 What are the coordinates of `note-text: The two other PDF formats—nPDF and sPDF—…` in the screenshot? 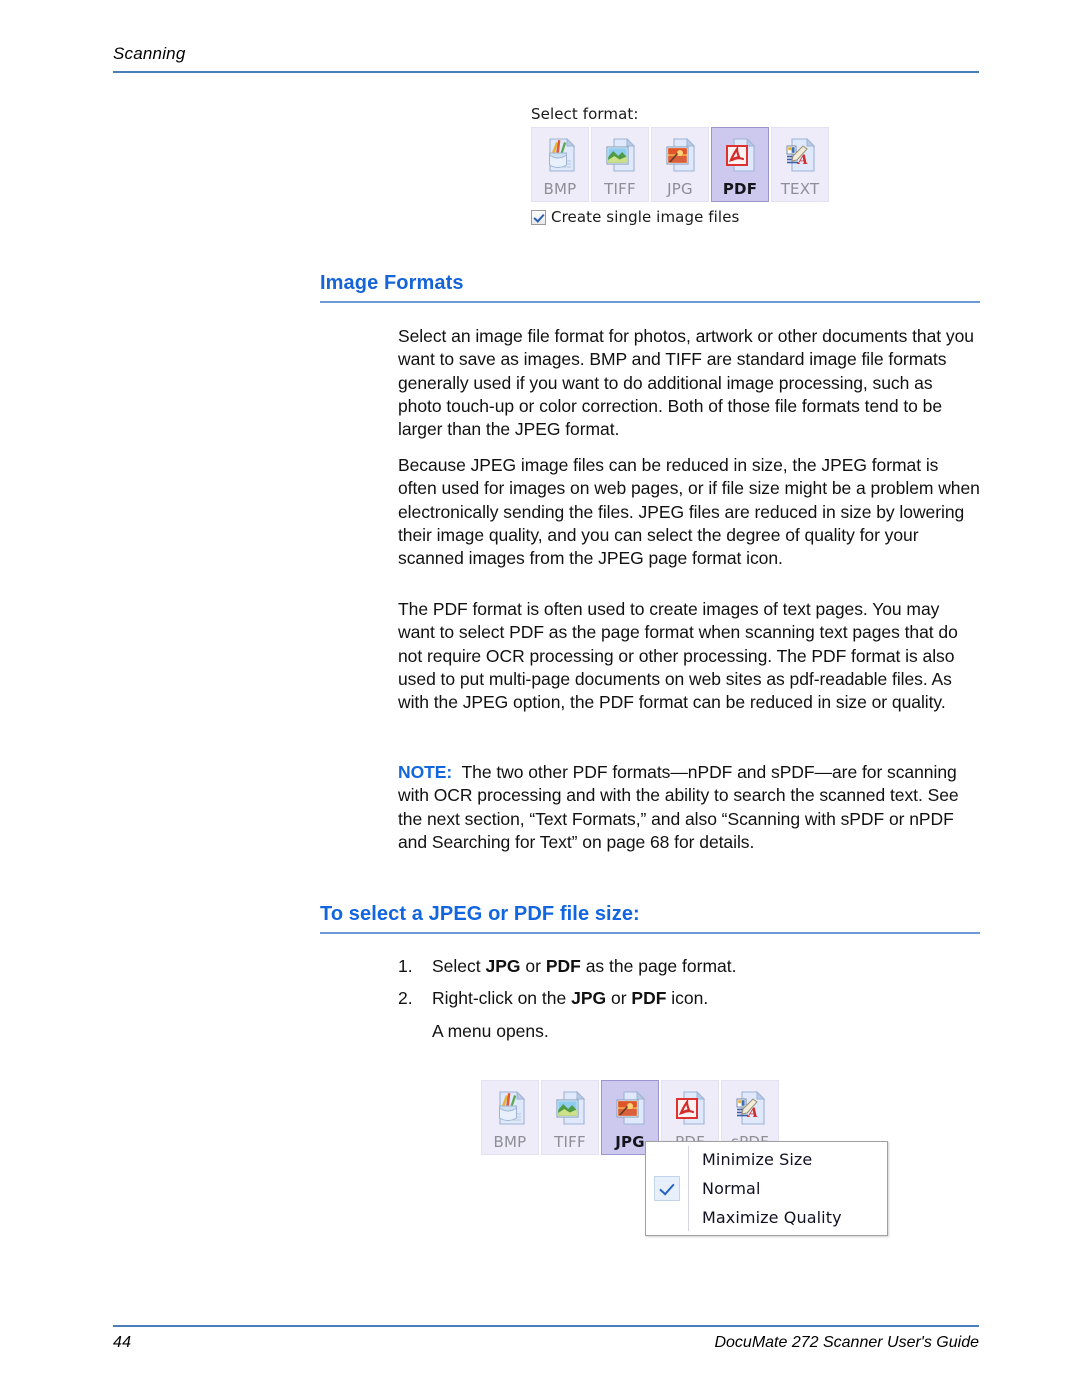 It's located at (678, 807).